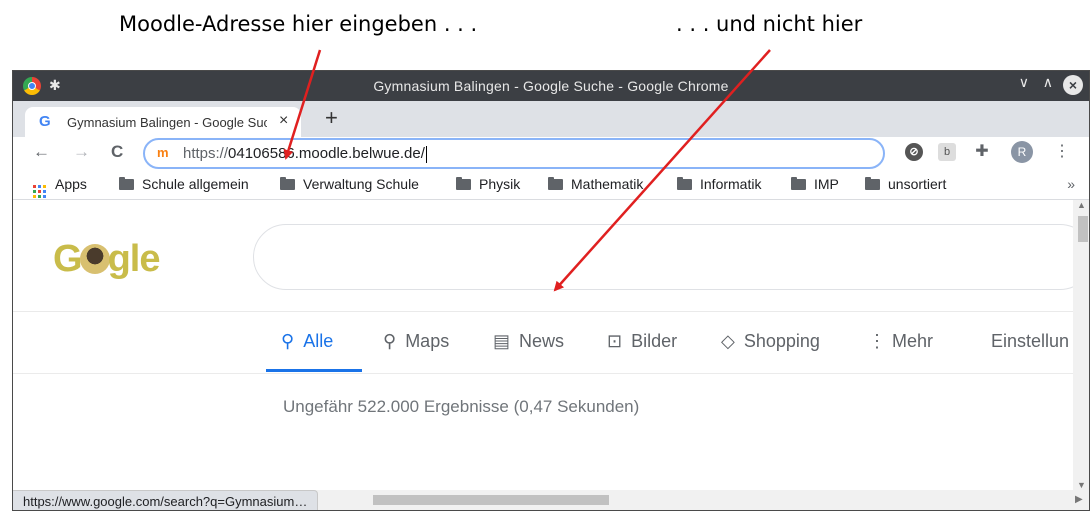  Describe the element at coordinates (81, 152) in the screenshot. I see `forward-button: →` at that location.